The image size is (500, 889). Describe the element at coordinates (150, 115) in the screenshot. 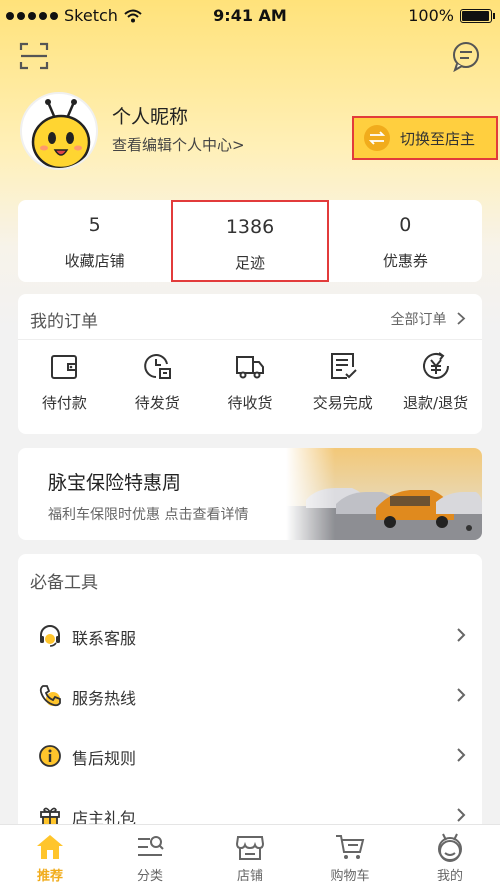

I see `nickname: 个人昵称` at that location.